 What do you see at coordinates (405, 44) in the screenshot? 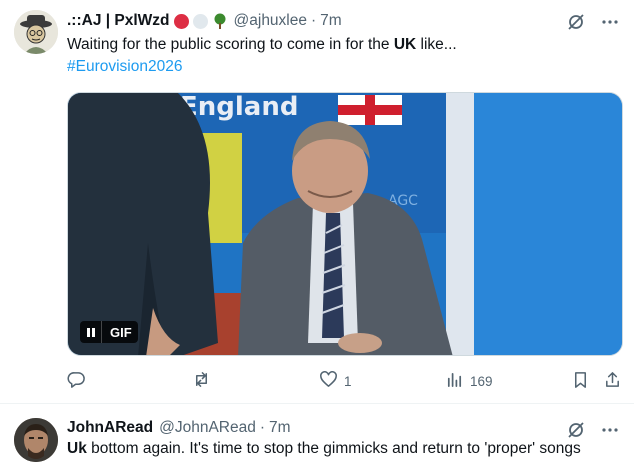
I see `tweet-text-bold: UK` at bounding box center [405, 44].